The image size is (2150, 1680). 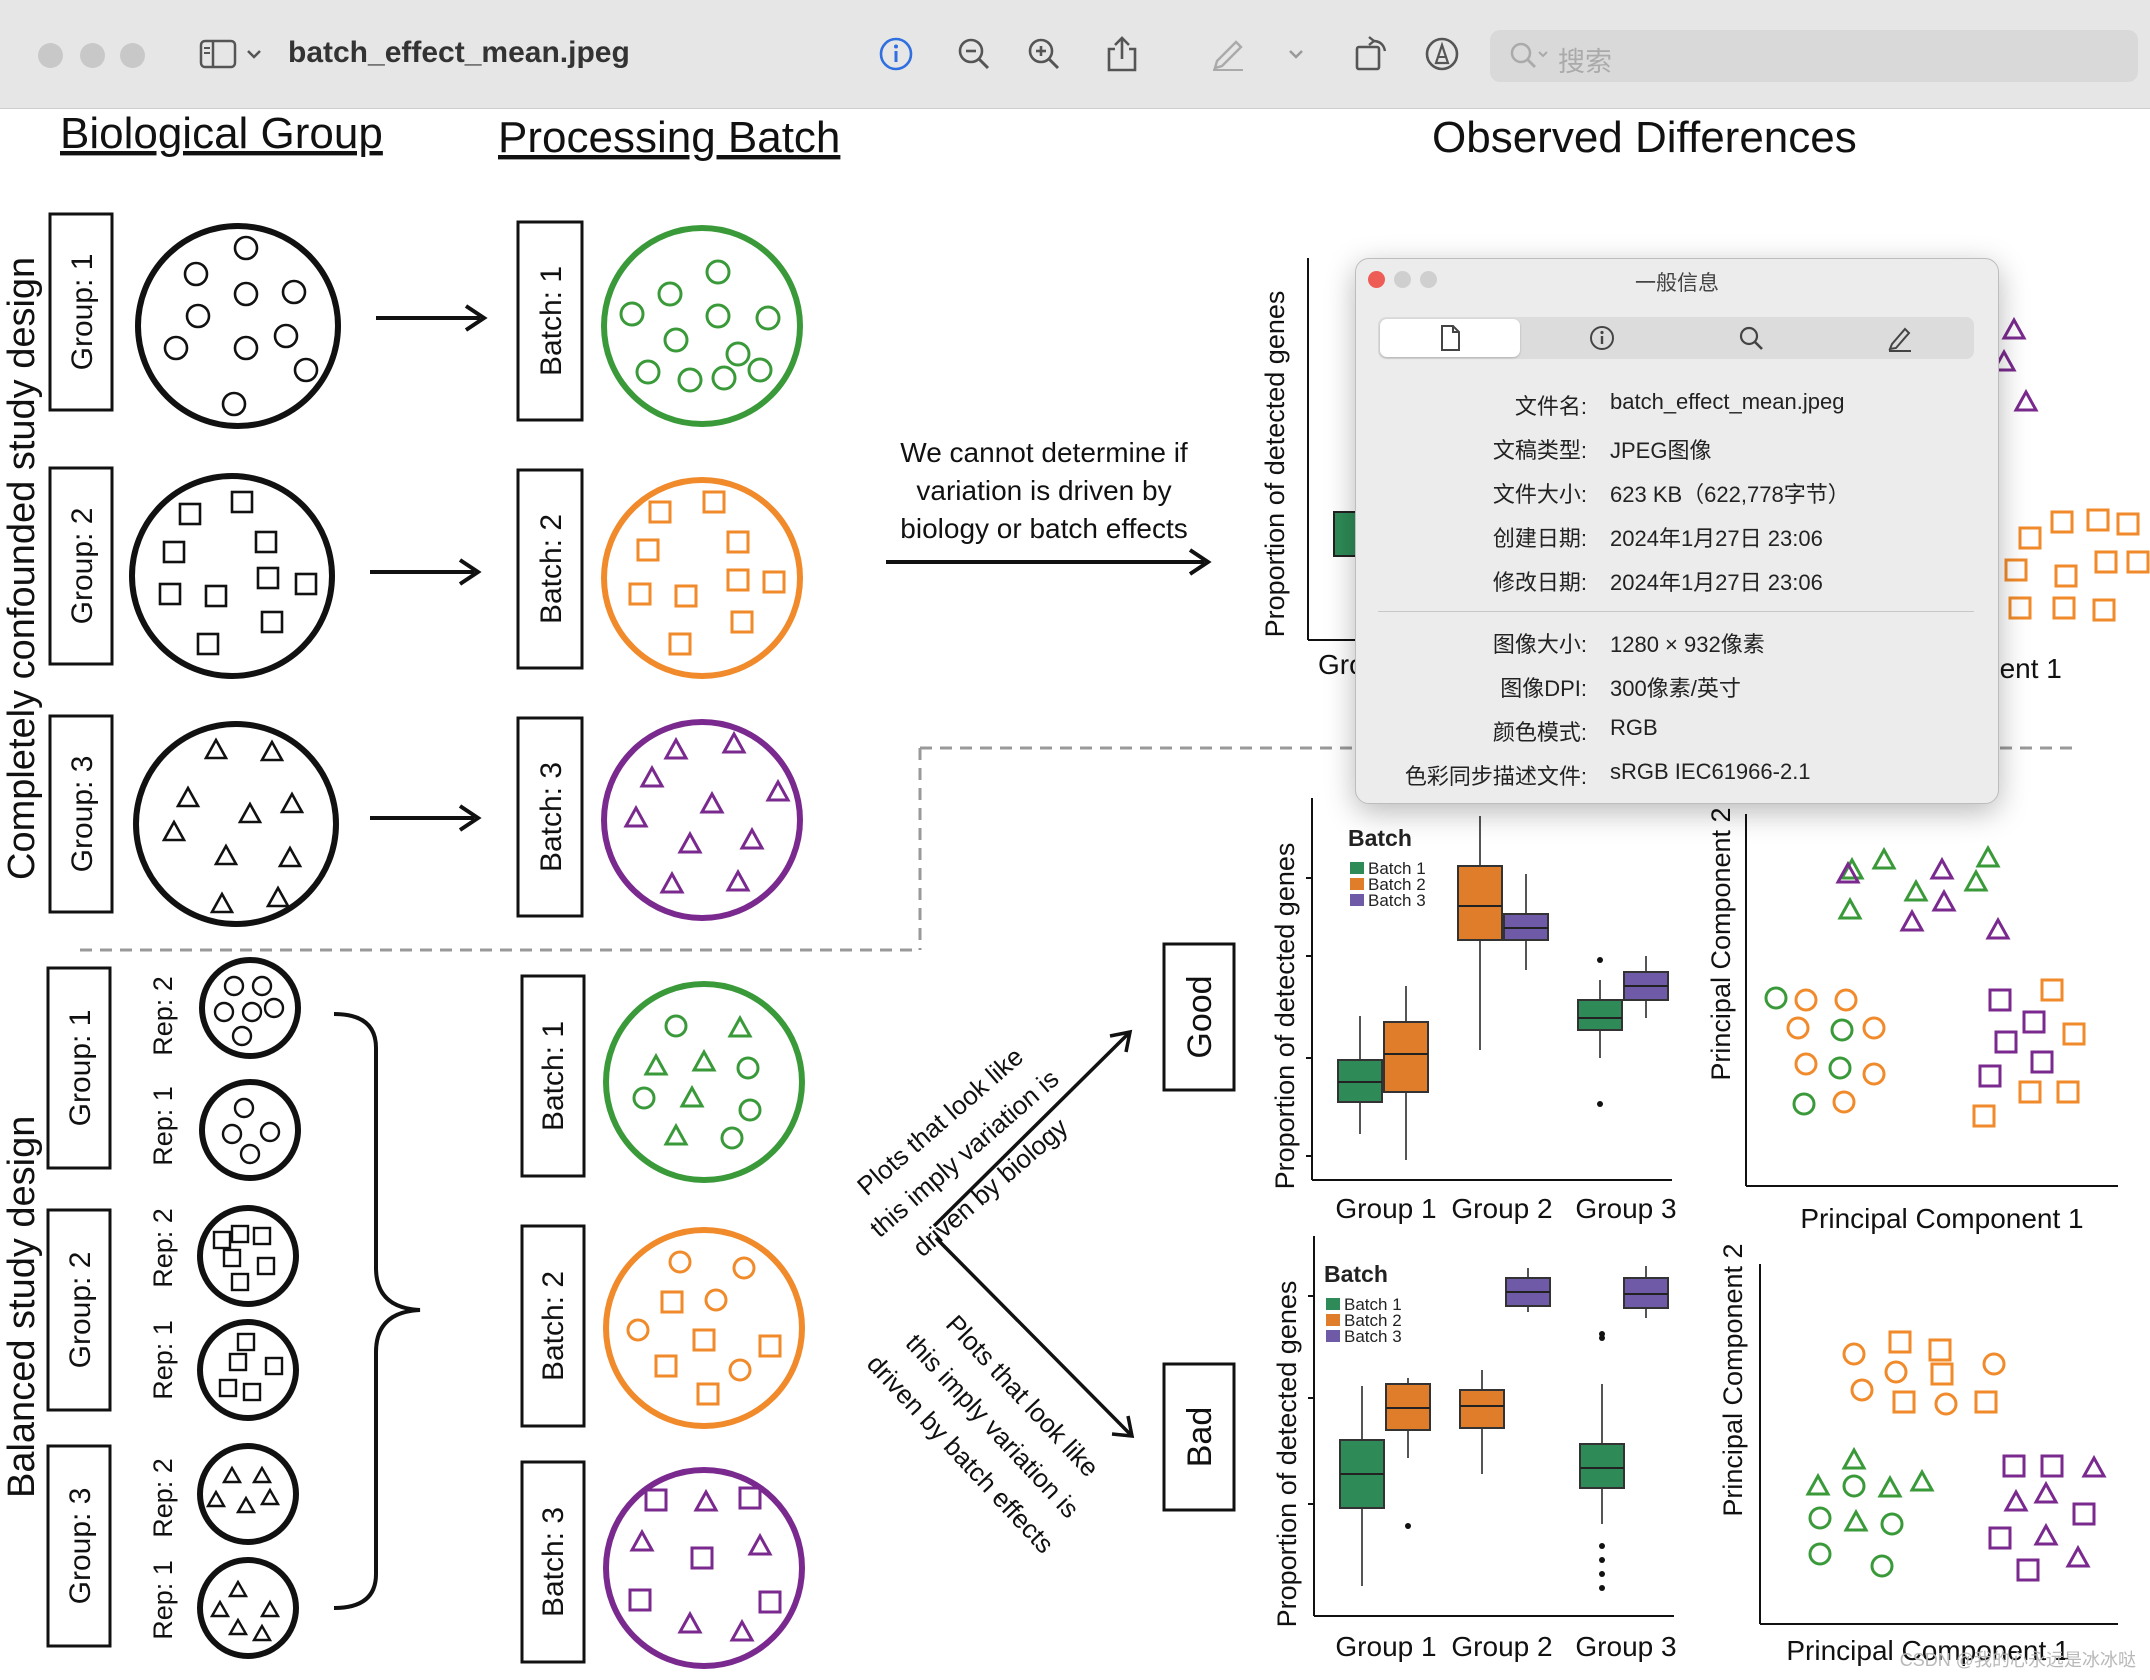 I want to click on info-row-kind: 文稿类型: JPEG图像, so click(x=1602, y=450).